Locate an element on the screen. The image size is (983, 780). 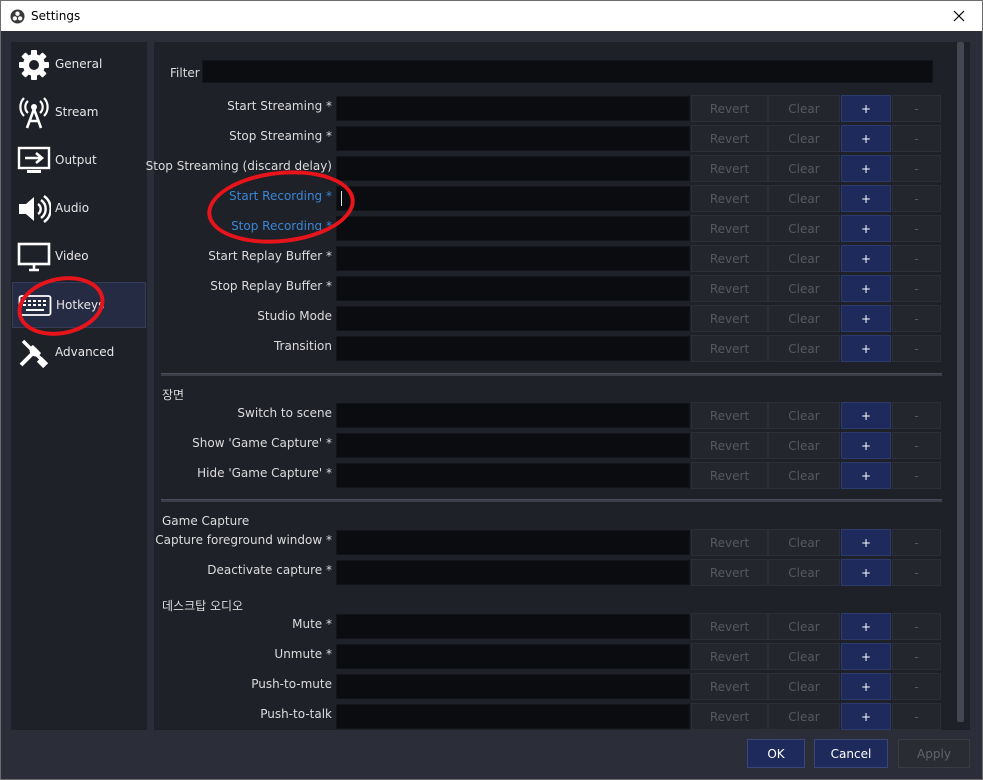
filter-input is located at coordinates (567, 71).